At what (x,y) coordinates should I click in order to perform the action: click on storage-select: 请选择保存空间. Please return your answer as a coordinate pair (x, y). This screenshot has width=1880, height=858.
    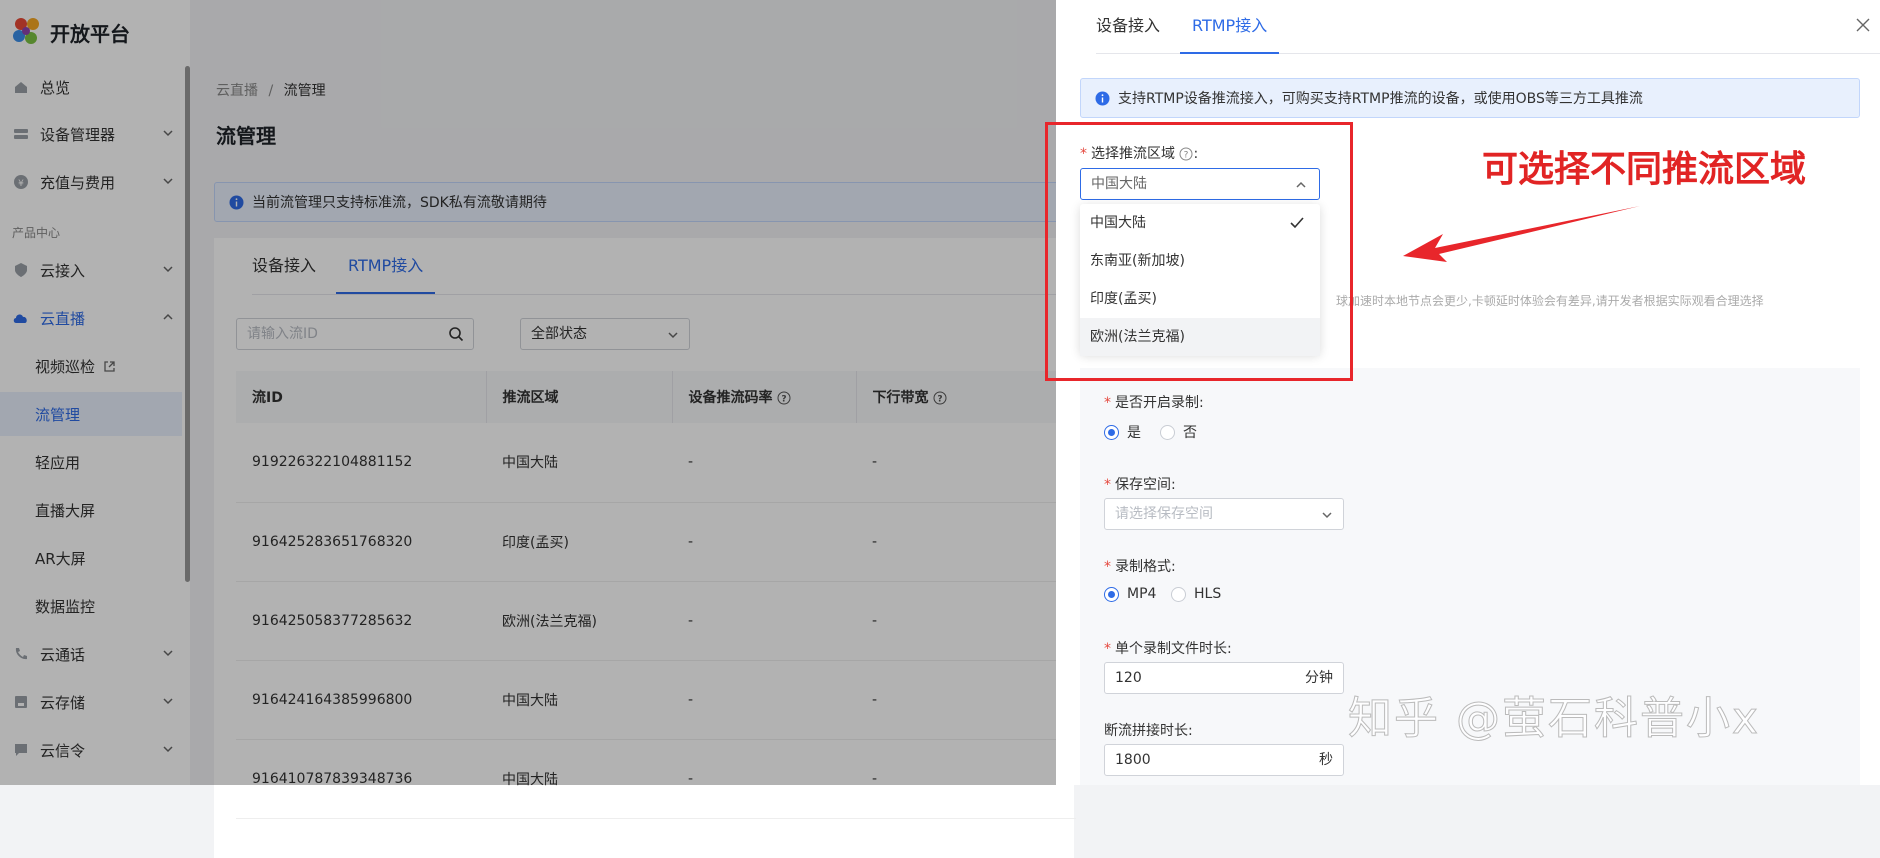
    Looking at the image, I should click on (1224, 514).